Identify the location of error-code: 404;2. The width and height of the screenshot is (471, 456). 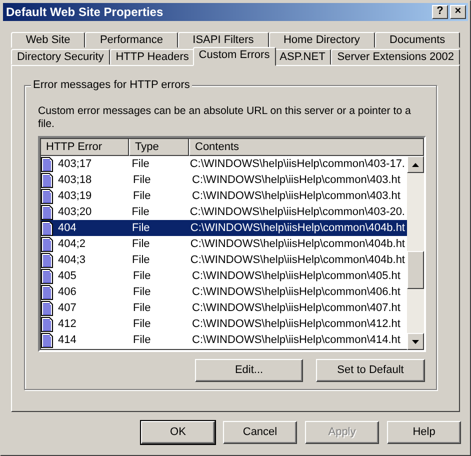
(72, 244).